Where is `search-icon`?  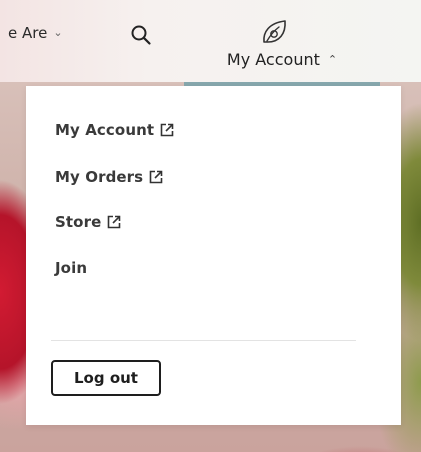 search-icon is located at coordinates (141, 35).